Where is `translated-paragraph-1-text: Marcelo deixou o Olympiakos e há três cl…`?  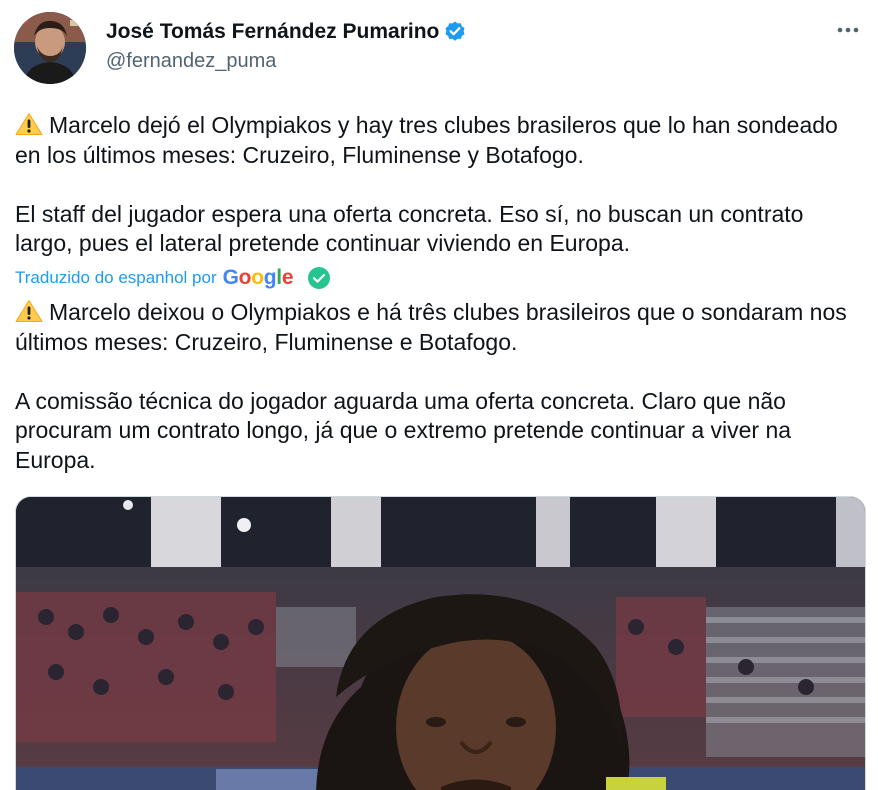 translated-paragraph-1-text: Marcelo deixou o Olympiakos e há três cl… is located at coordinates (431, 327).